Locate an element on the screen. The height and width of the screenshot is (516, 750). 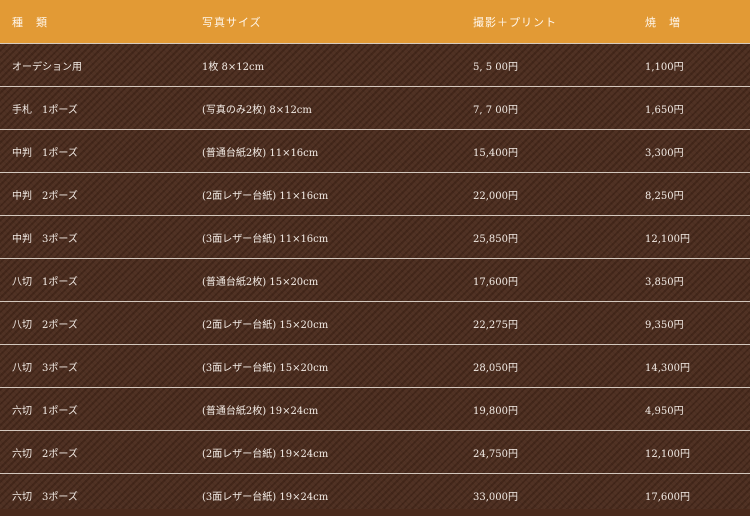
cell-size: (2面レザー台紙) 15×20cm is located at coordinates (265, 325).